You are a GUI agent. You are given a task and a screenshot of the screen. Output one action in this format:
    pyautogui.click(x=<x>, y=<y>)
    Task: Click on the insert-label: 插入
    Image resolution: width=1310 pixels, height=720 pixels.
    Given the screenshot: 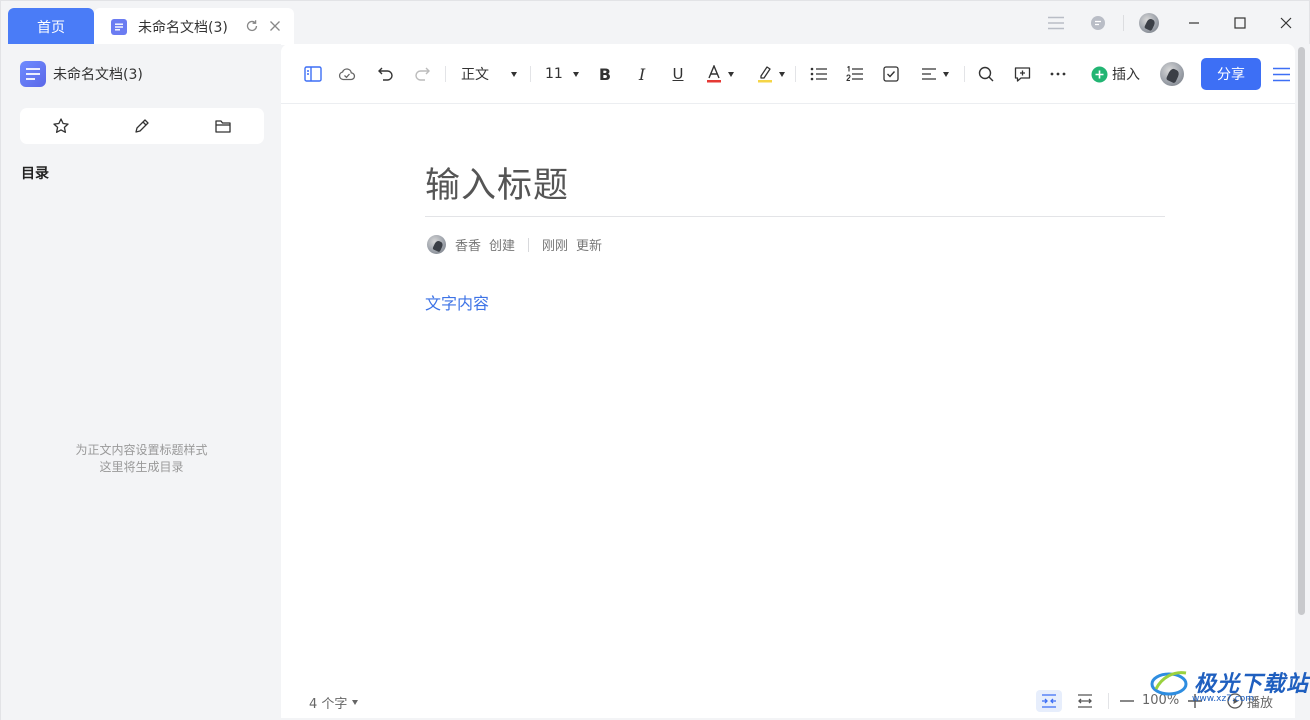 What is the action you would take?
    pyautogui.click(x=1126, y=75)
    